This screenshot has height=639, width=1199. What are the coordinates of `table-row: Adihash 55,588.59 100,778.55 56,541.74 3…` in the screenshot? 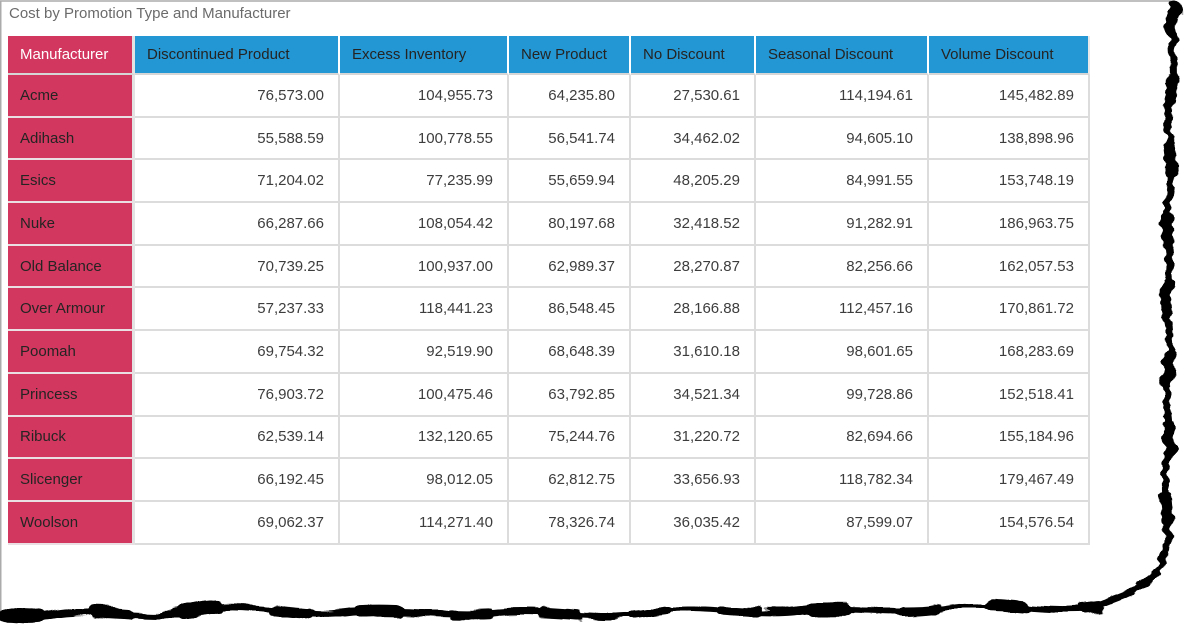 It's located at (549, 139).